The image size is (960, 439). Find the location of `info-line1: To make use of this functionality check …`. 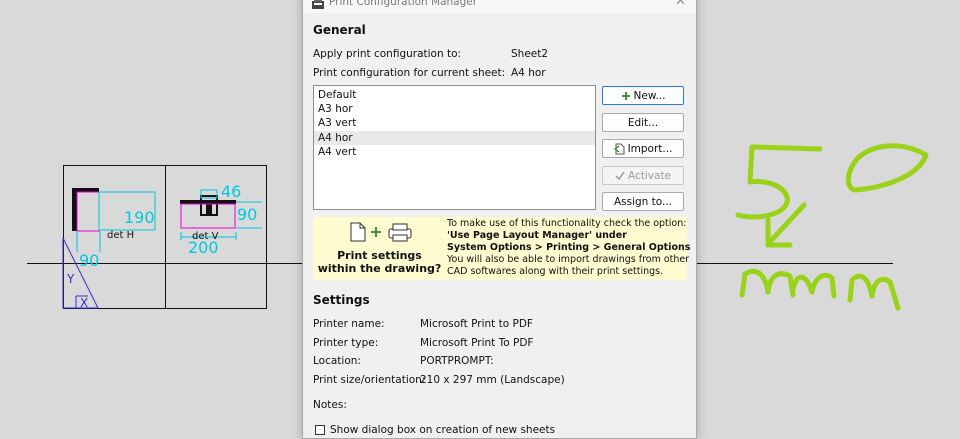

info-line1: To make use of this functionality check … is located at coordinates (567, 223).